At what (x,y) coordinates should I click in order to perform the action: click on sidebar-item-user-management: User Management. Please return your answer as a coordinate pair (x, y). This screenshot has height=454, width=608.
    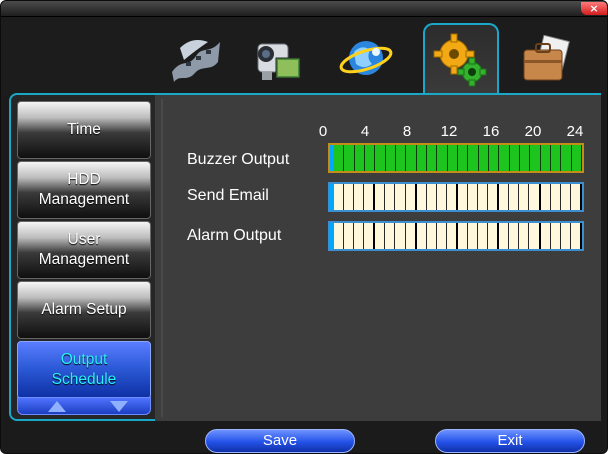
    Looking at the image, I should click on (84, 250).